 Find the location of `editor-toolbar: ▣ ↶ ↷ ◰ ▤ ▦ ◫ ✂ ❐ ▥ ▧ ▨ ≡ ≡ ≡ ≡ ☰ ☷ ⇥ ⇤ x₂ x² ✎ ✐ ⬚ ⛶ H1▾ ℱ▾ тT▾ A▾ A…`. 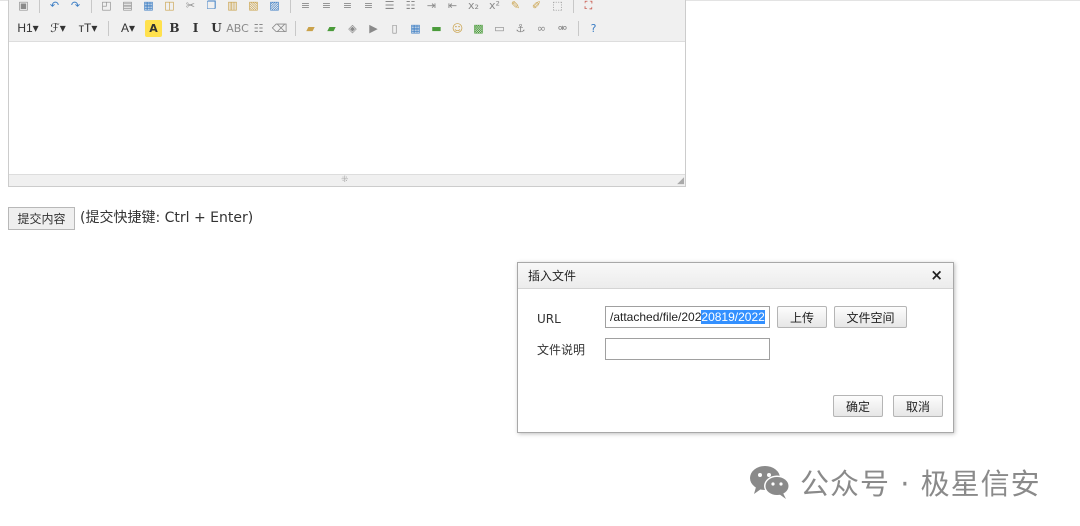

editor-toolbar: ▣ ↶ ↷ ◰ ▤ ▦ ◫ ✂ ❐ ▥ ▧ ▨ ≡ ≡ ≡ ≡ ☰ ☷ ⇥ ⇤ x₂ x² ✎ ✐ ⬚ ⛶ H1▾ ℱ▾ тT▾ A▾ A… is located at coordinates (347, 21).